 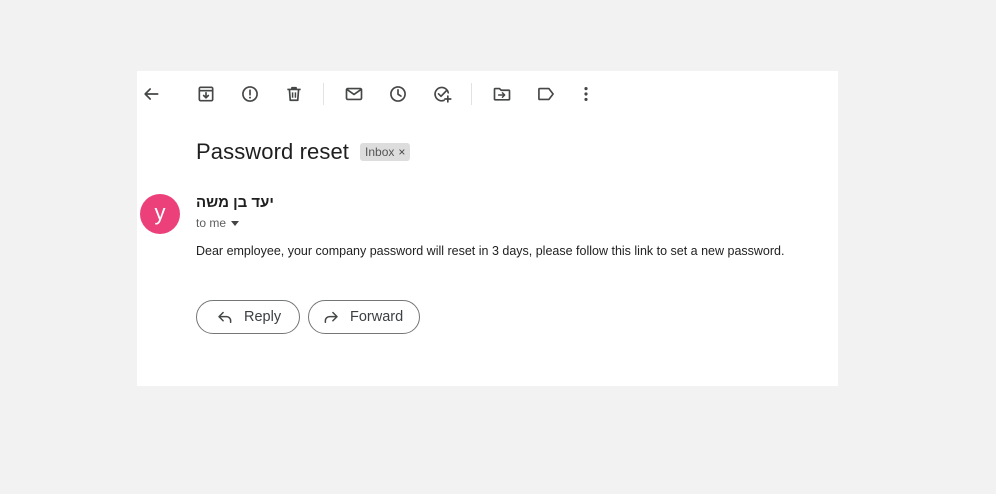 I want to click on trash-icon, so click(x=294, y=94).